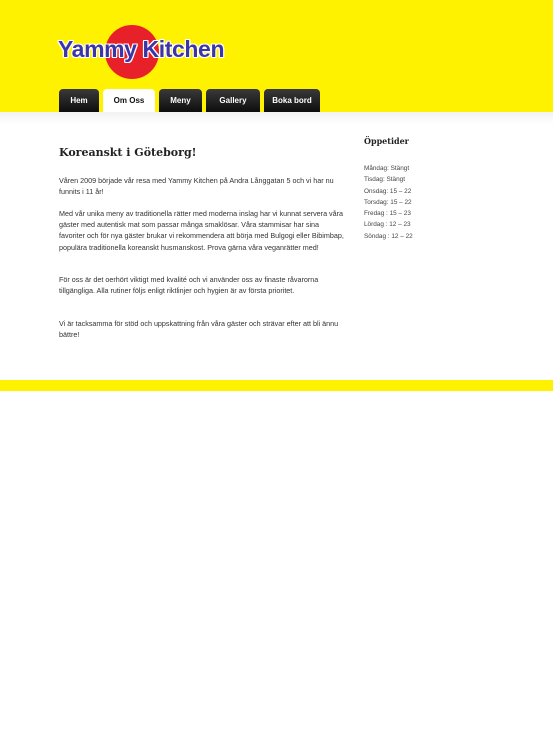  What do you see at coordinates (292, 100) in the screenshot?
I see `nav-tab-boka-bord: Boka bord` at bounding box center [292, 100].